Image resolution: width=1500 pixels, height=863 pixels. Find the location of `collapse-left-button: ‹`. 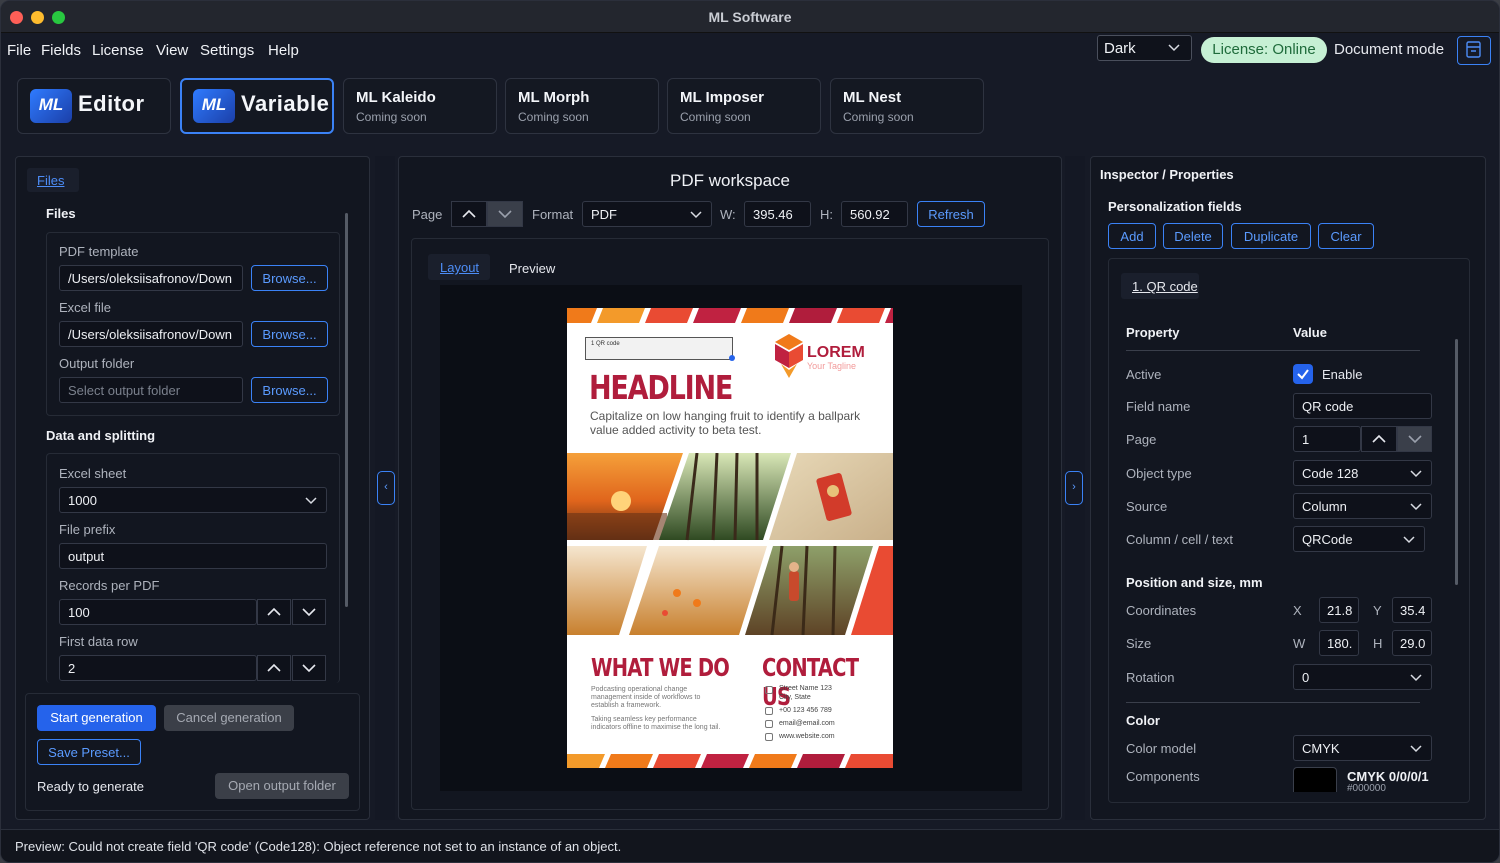

collapse-left-button: ‹ is located at coordinates (386, 488).